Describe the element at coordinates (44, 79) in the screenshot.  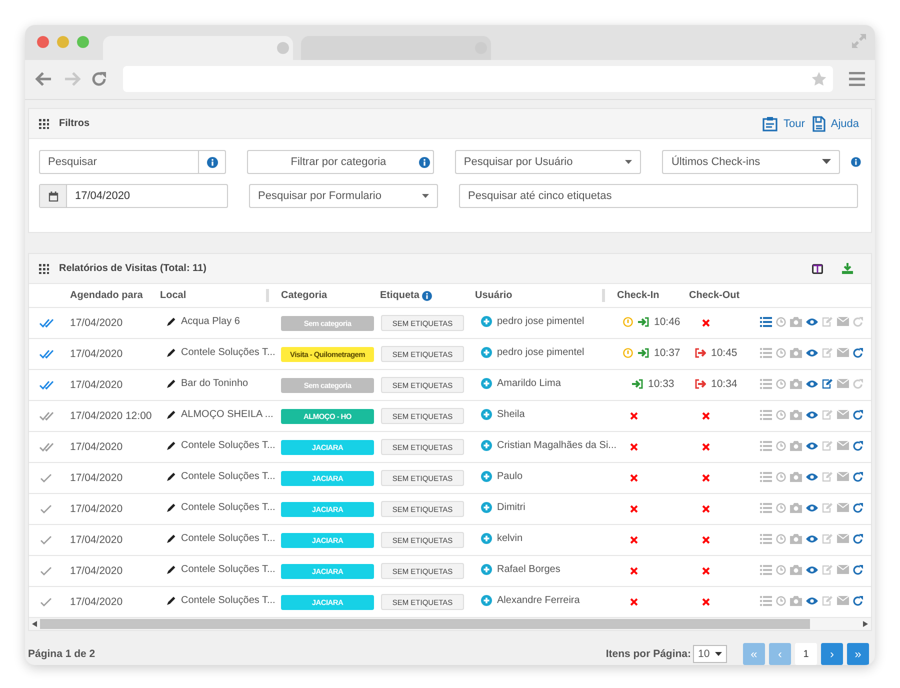
I see `back-arrow-icon` at that location.